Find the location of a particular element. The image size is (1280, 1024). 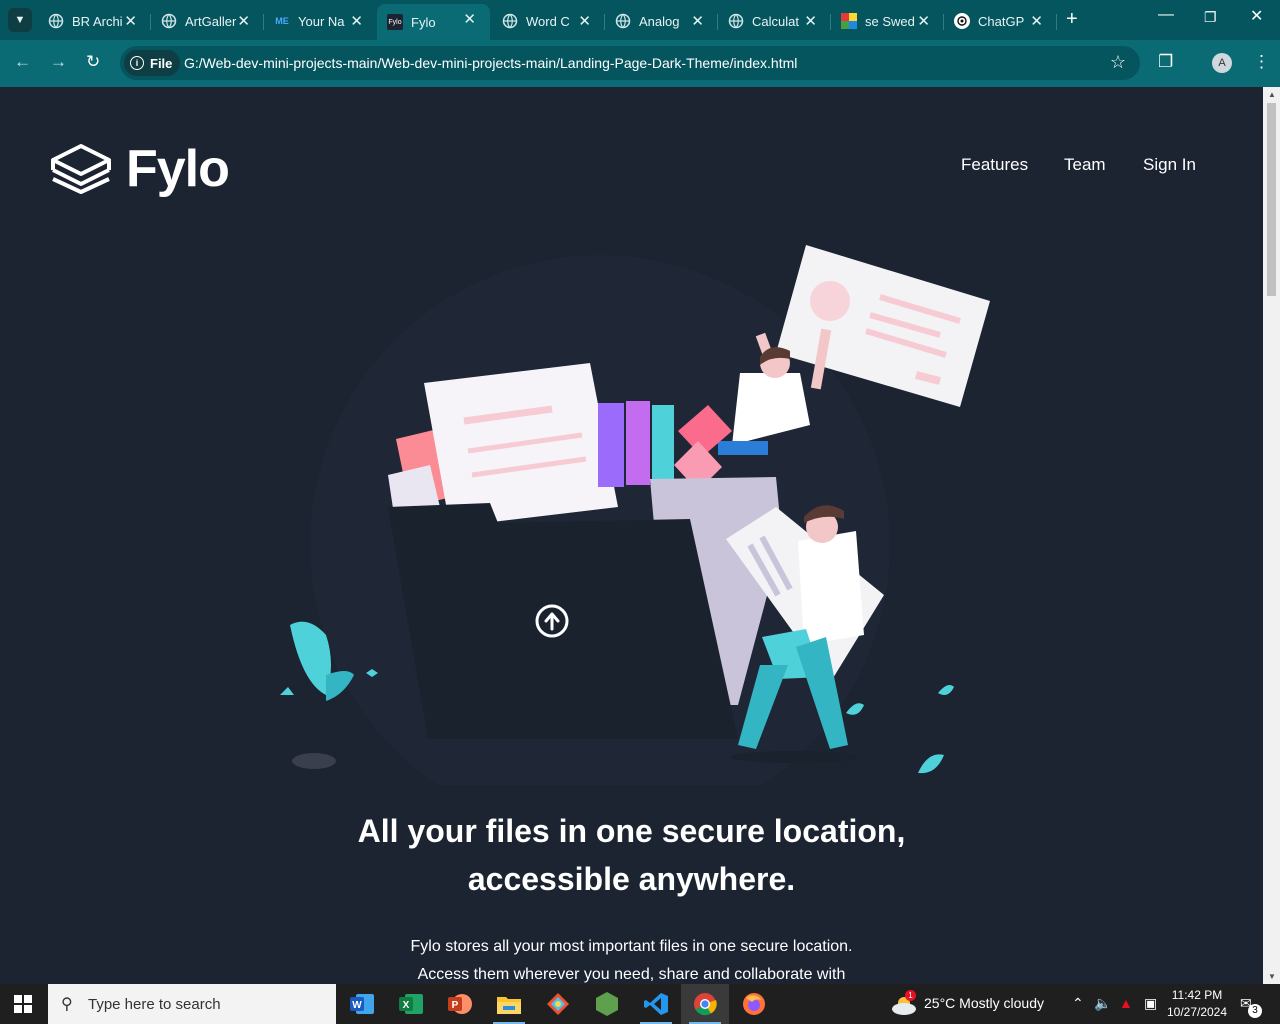

tab-title: BR Archi is located at coordinates (97, 21).